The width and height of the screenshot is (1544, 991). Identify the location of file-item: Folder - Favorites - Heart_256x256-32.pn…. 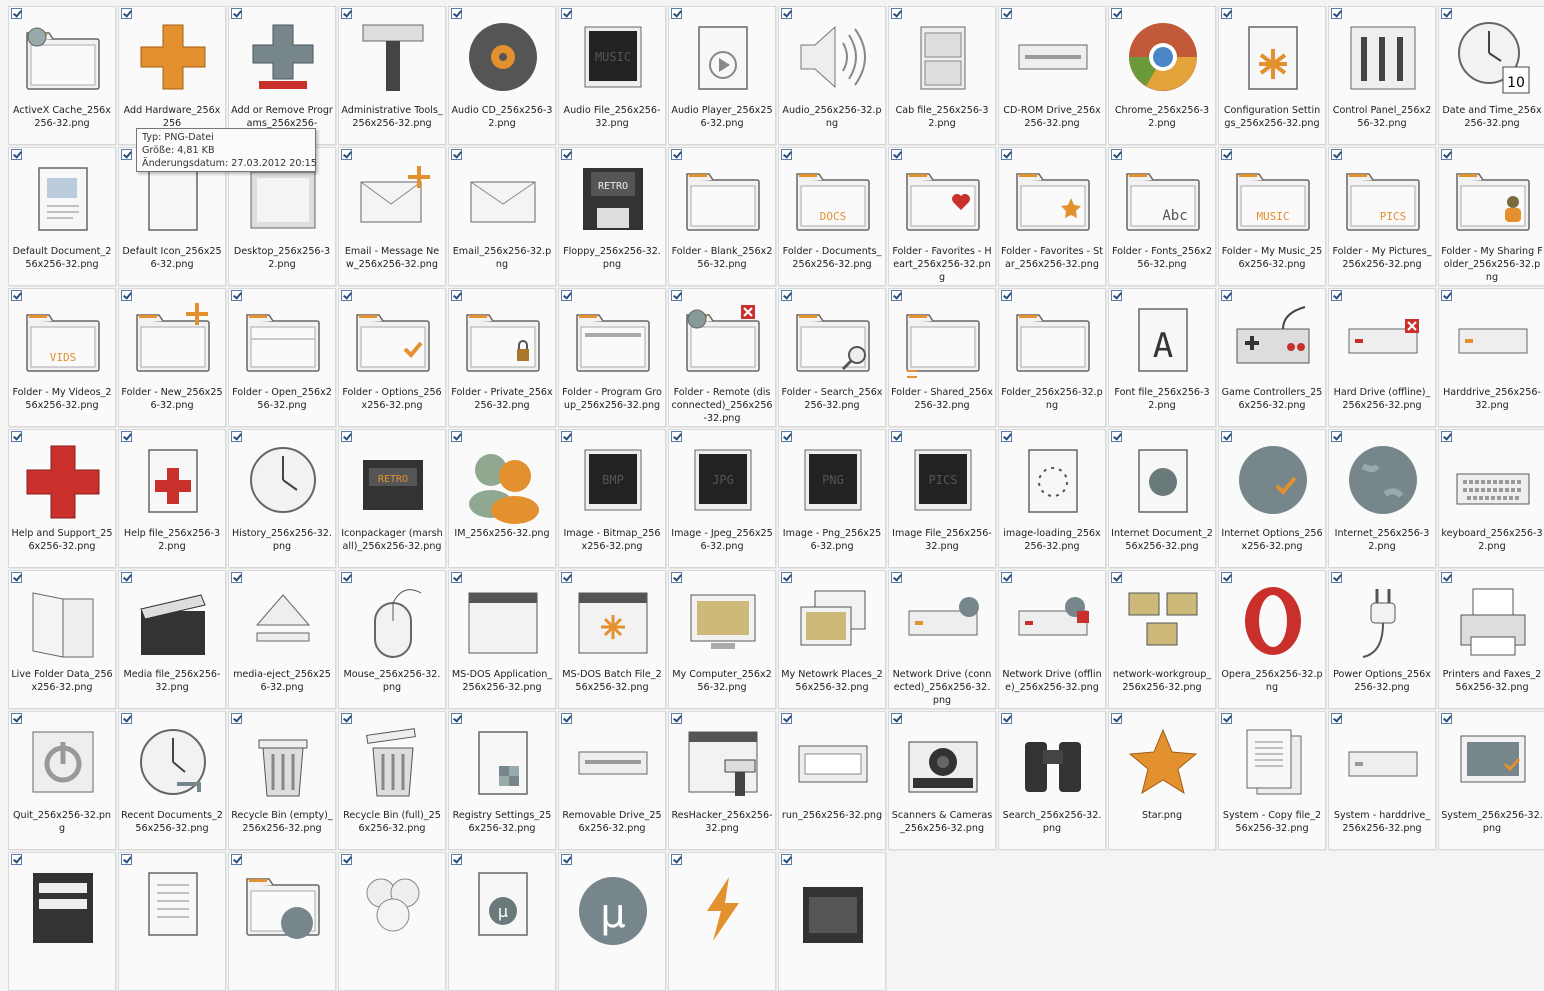
(942, 216).